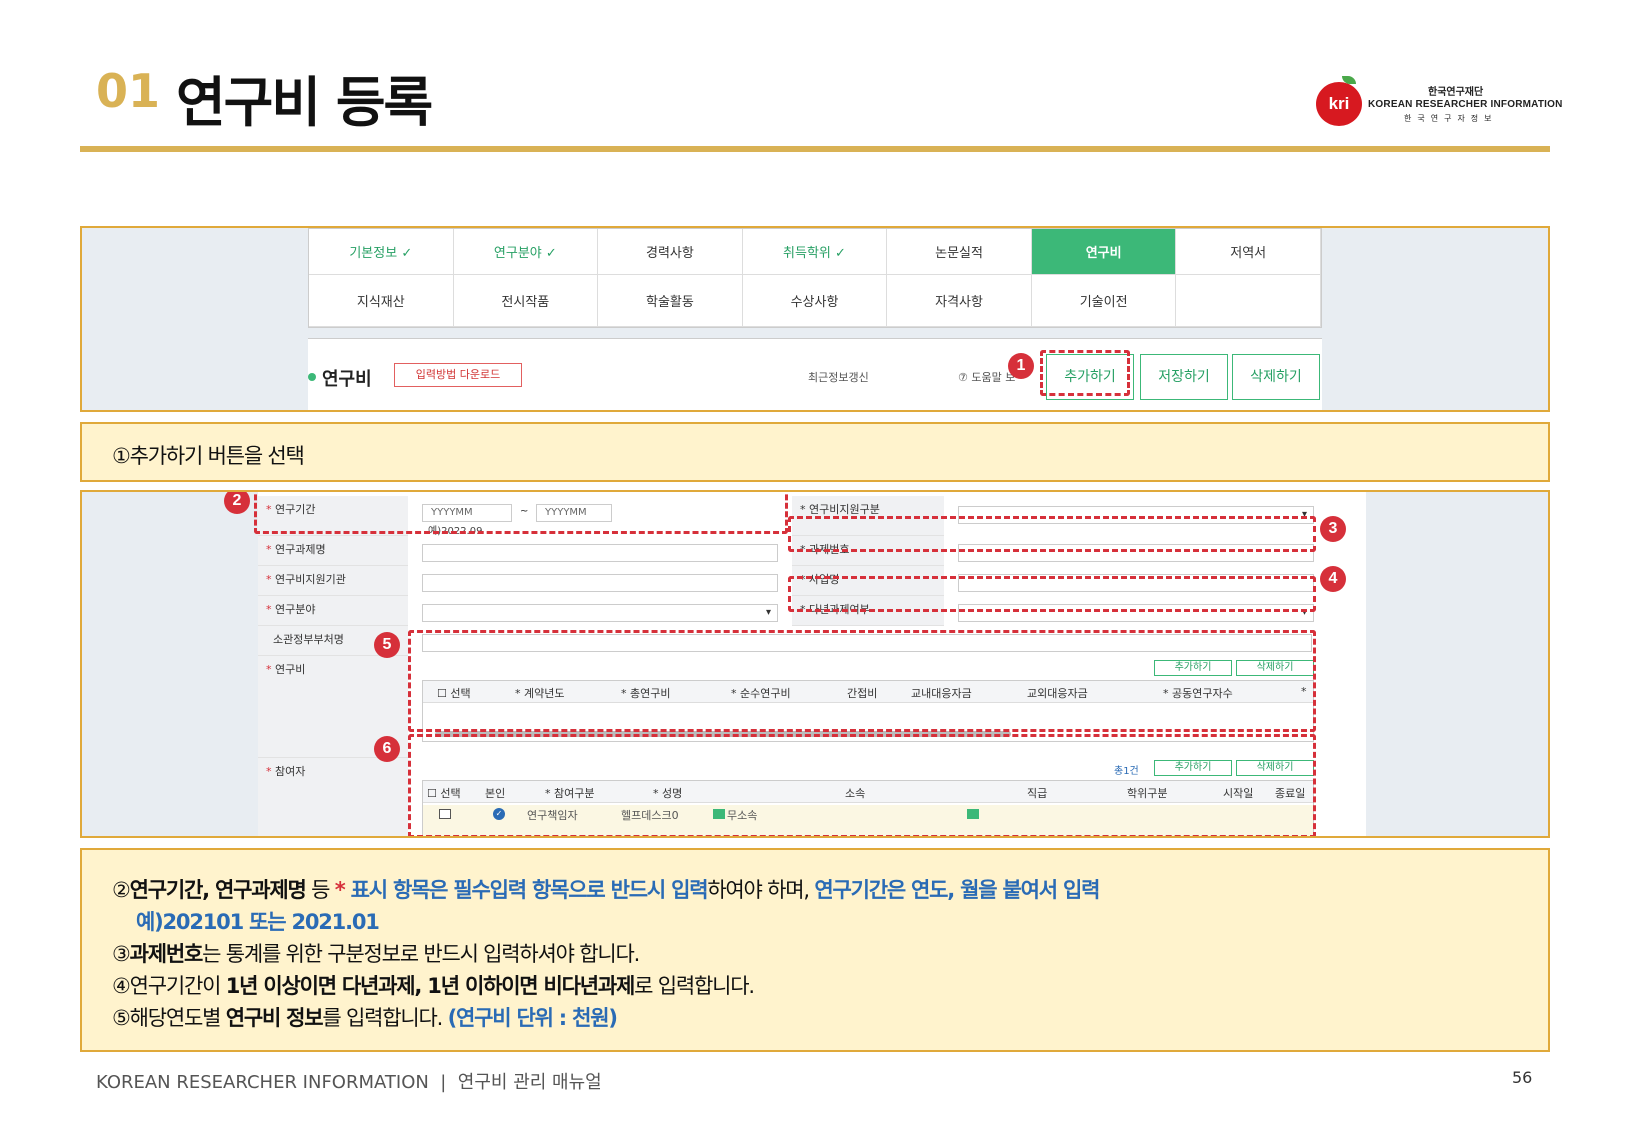 This screenshot has width=1626, height=1125. I want to click on tab-tech-transfer: 기술이전, so click(1104, 301).